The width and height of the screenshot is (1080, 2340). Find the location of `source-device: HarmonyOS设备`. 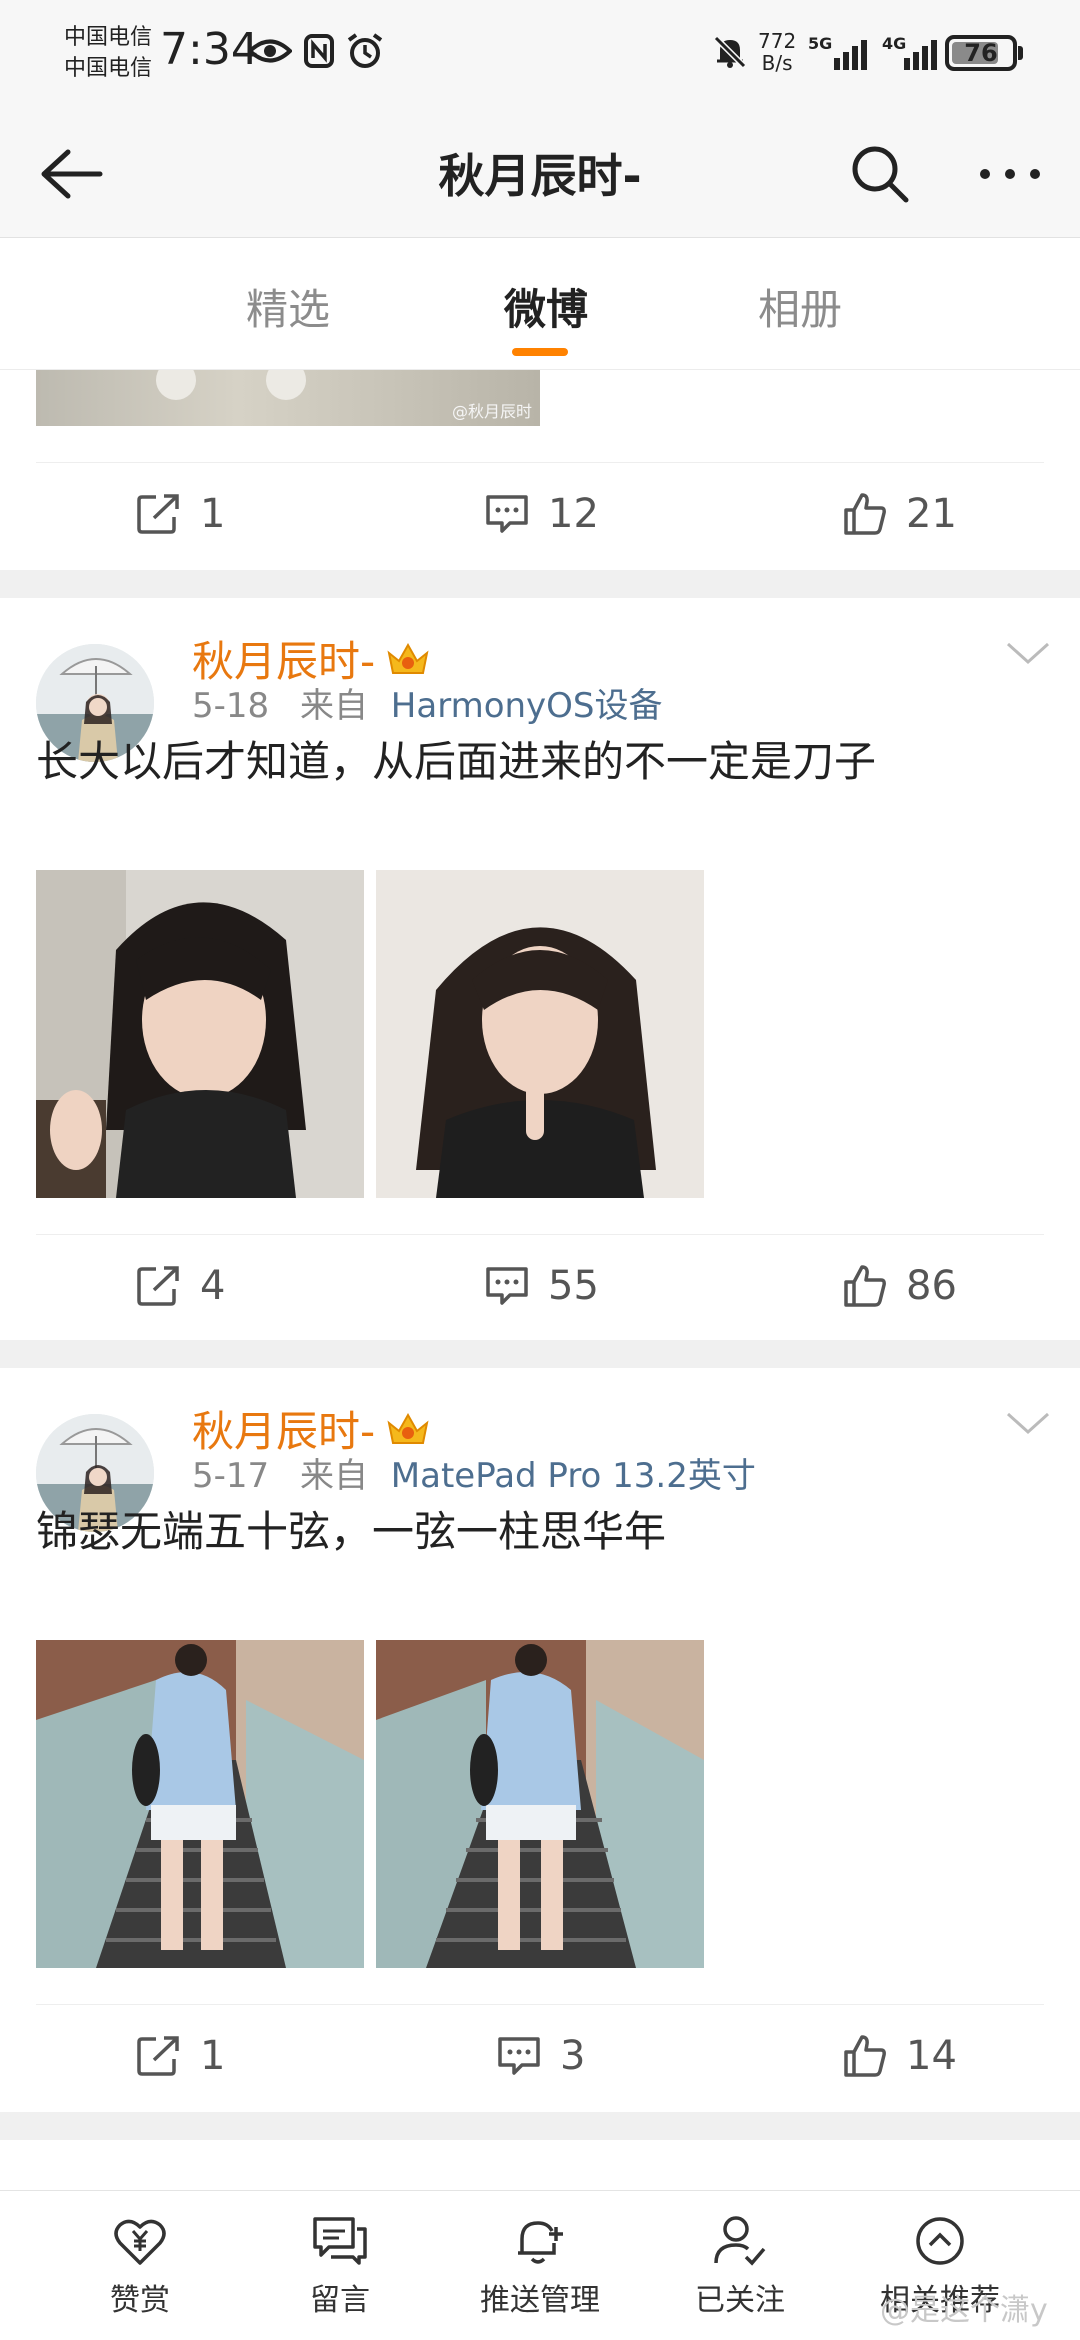

source-device: HarmonyOS设备 is located at coordinates (527, 706).